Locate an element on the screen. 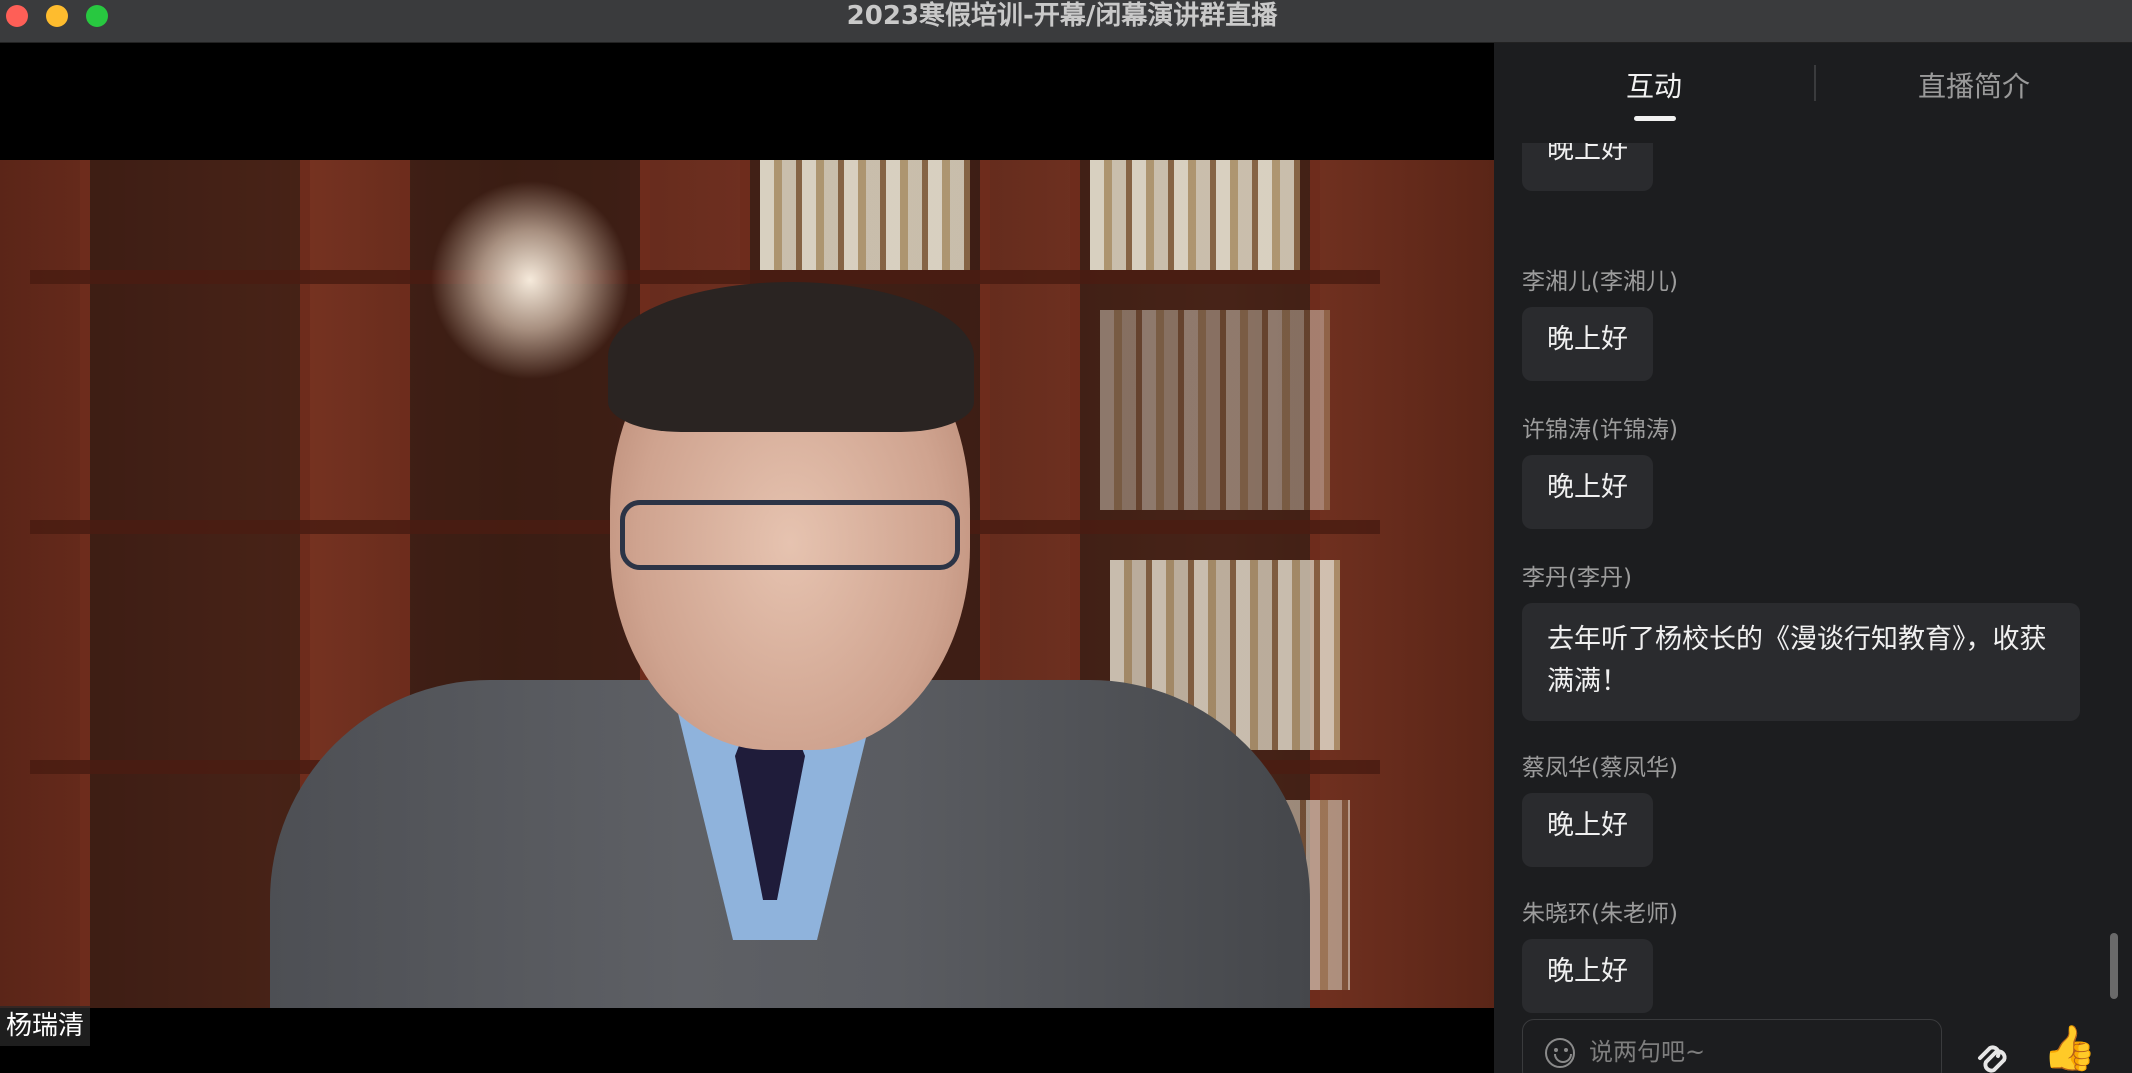 The image size is (2132, 1073). active-tab-indicator is located at coordinates (1655, 118).